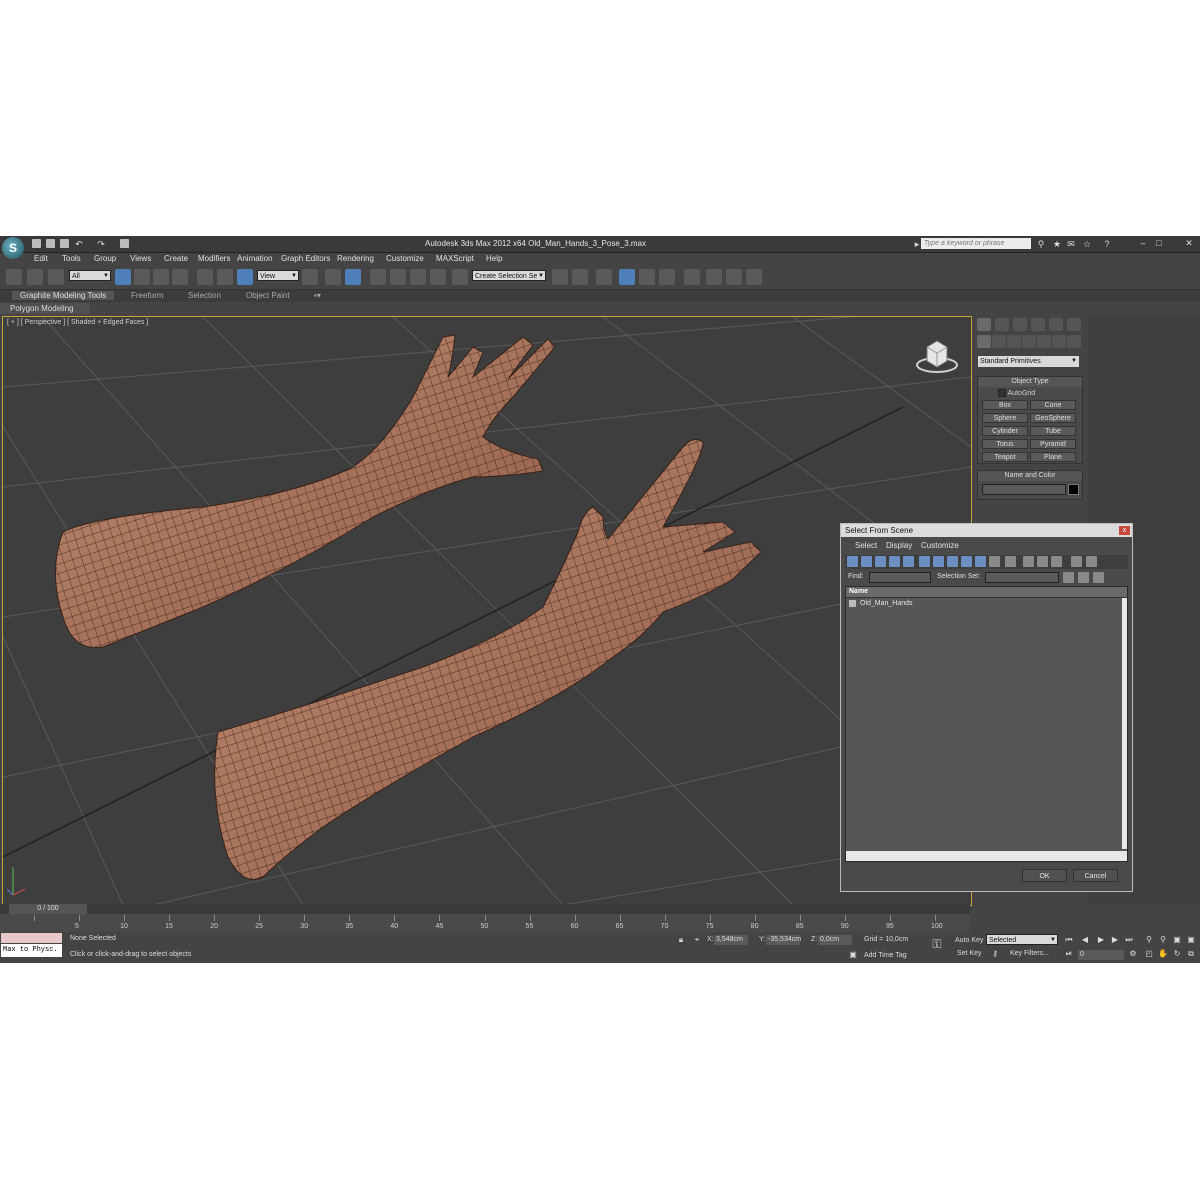  I want to click on render-production-icon, so click(754, 277).